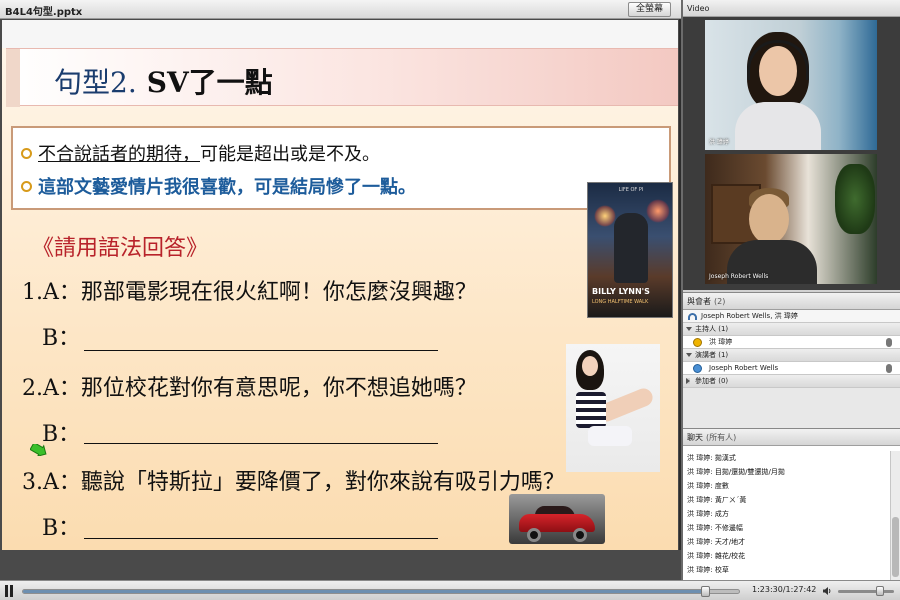 The image size is (900, 600). I want to click on slide-titlebar: B4L4句型.pptx 全螢幕, so click(340, 9).